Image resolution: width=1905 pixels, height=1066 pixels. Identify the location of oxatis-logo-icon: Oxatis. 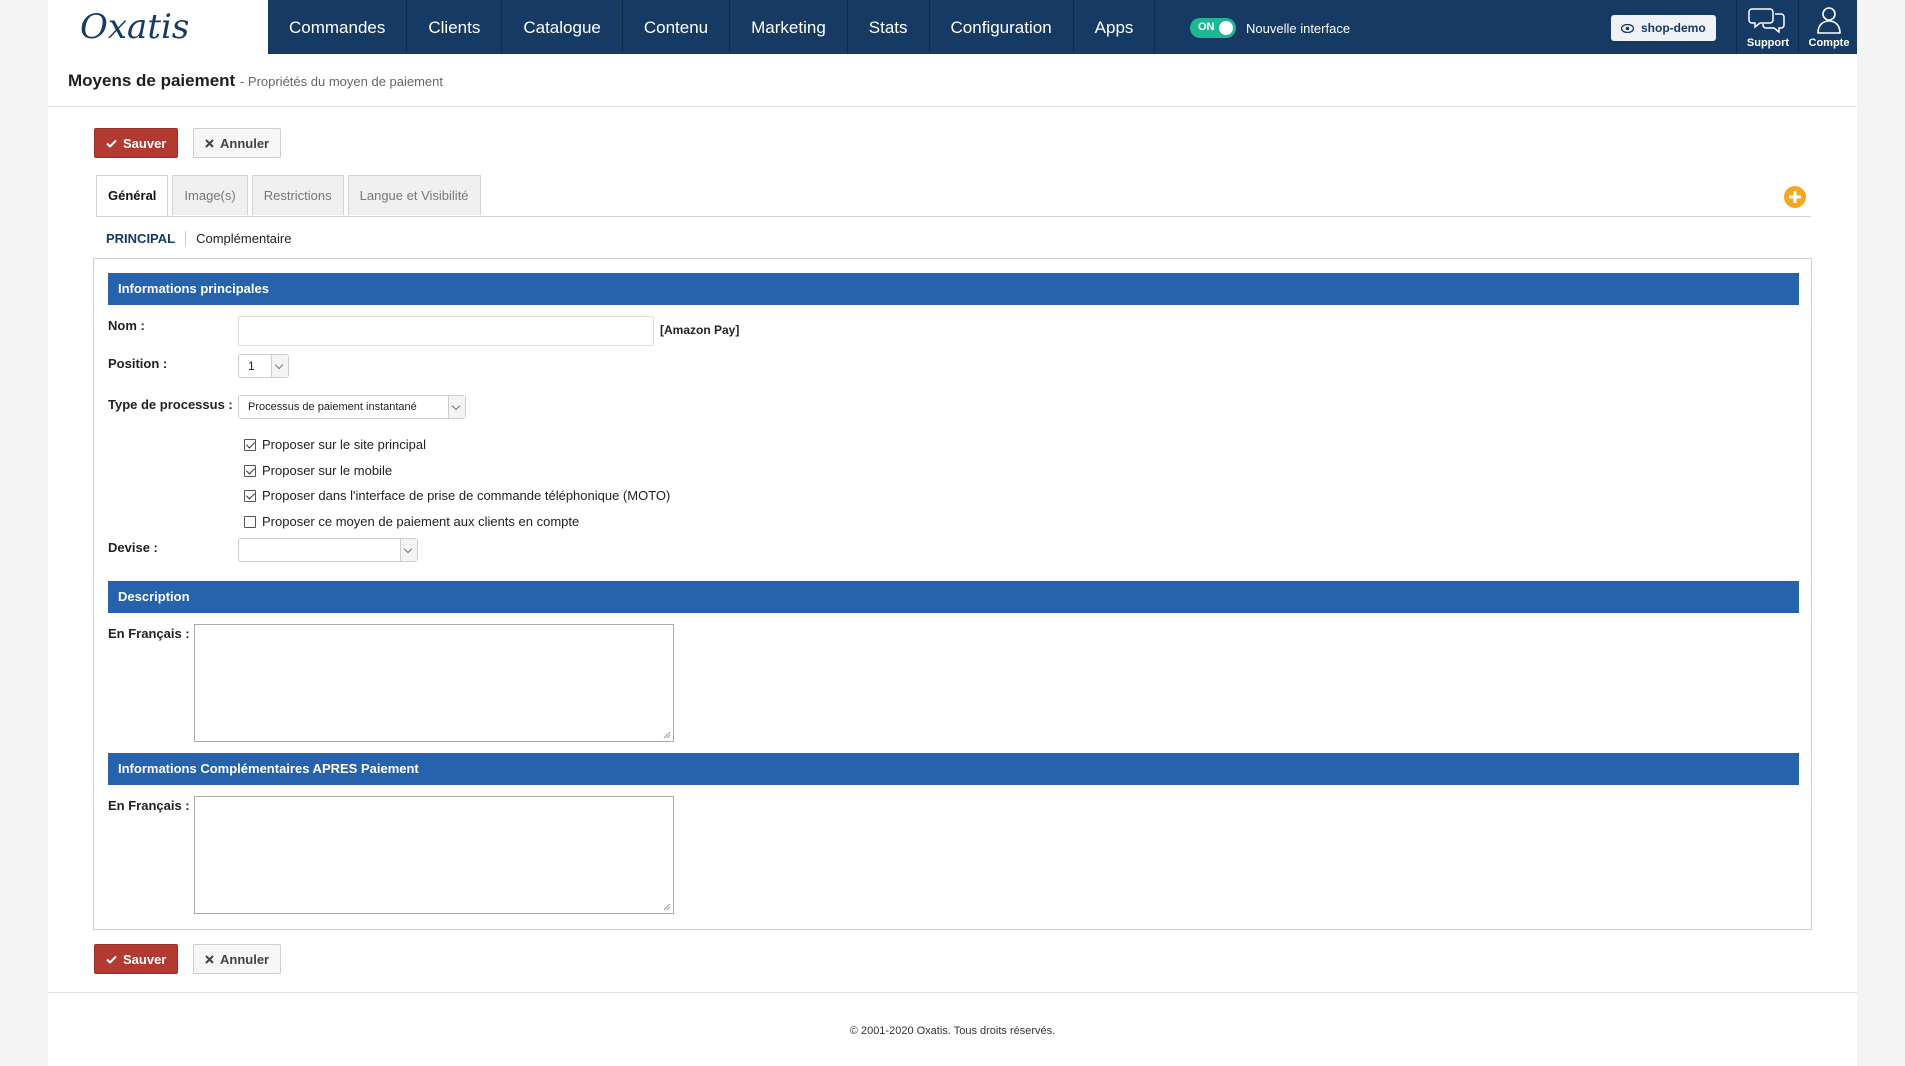
(134, 27).